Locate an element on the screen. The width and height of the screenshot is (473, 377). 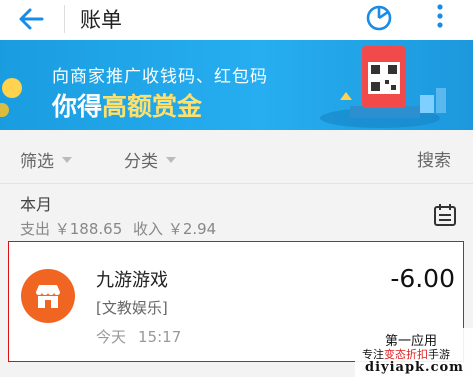
divider is located at coordinates (64, 19).